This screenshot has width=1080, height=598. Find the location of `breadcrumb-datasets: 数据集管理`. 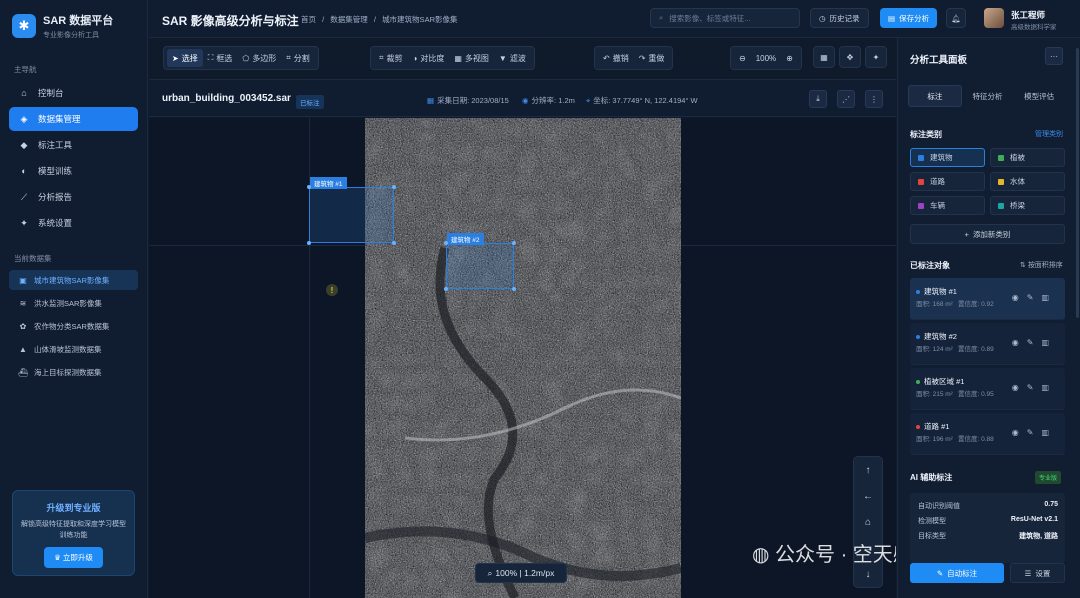

breadcrumb-datasets: 数据集管理 is located at coordinates (349, 19).